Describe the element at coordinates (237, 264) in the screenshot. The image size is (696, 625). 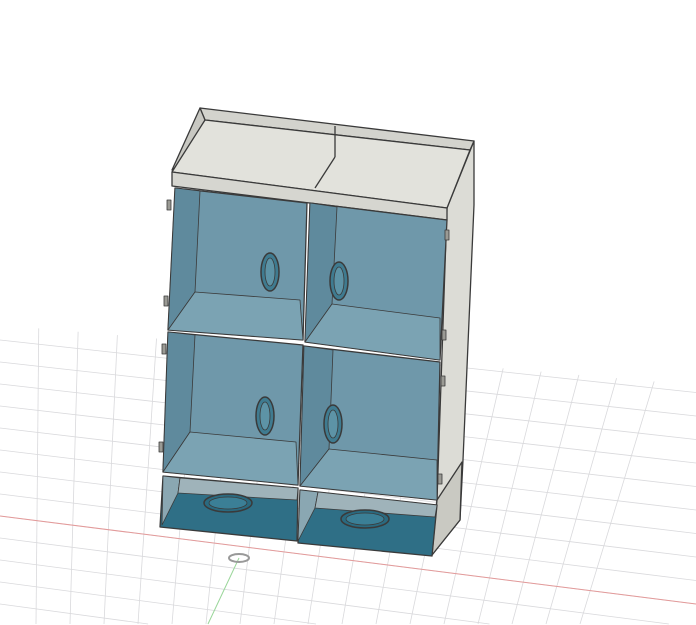
I see `door-upper-left` at that location.